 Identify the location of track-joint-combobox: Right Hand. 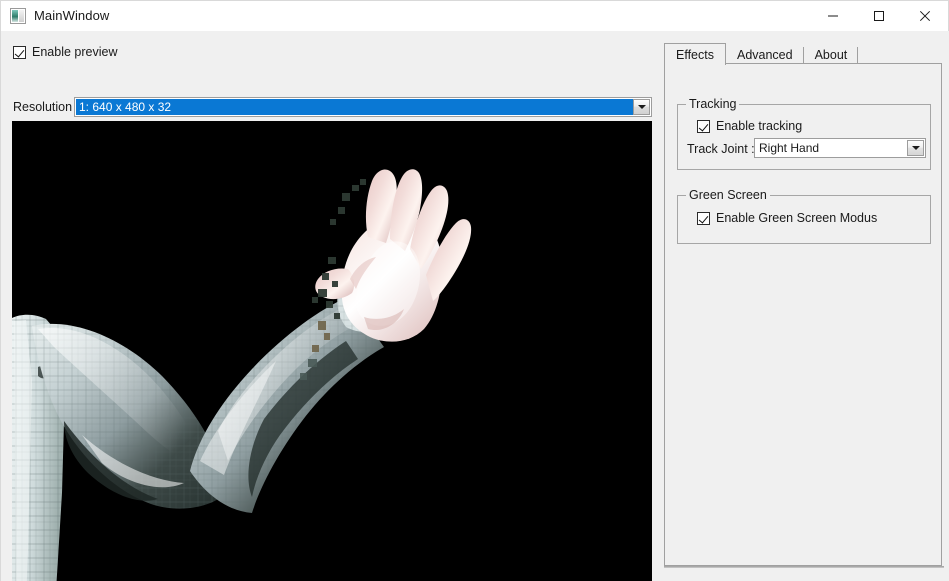
(840, 148).